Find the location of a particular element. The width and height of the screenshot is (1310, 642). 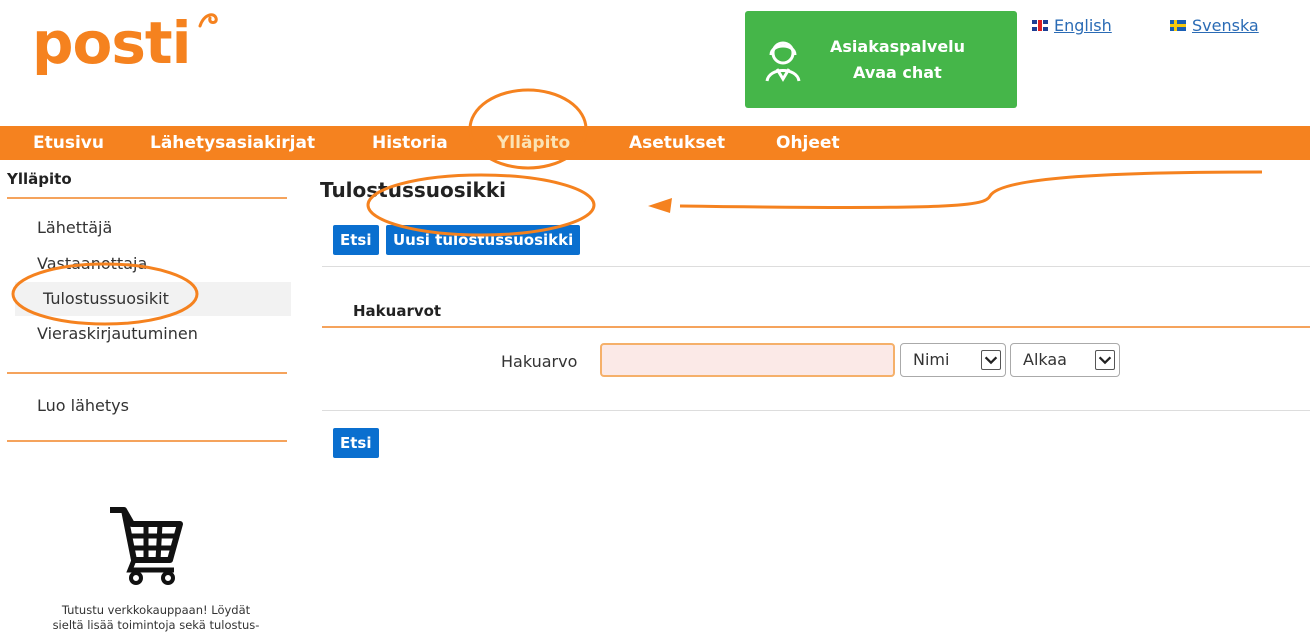

sidebar-item-vastaanottaja: Vastaanottaja is located at coordinates (92, 263).